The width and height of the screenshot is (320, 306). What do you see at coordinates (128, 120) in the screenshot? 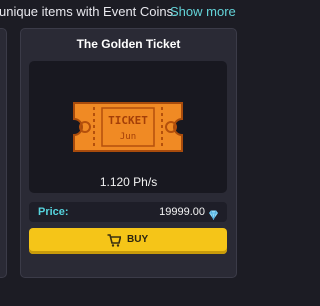
I see `ticket-image-top-text: TICKET` at bounding box center [128, 120].